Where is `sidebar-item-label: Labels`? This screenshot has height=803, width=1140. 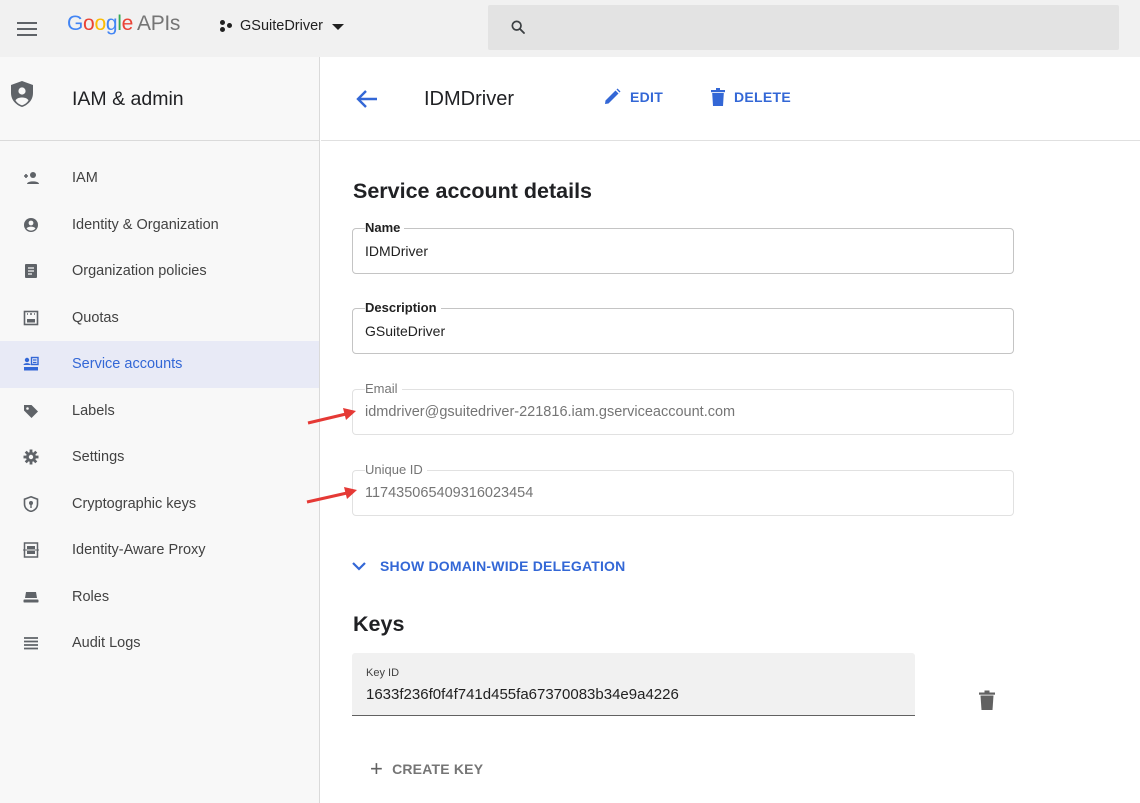 sidebar-item-label: Labels is located at coordinates (93, 410).